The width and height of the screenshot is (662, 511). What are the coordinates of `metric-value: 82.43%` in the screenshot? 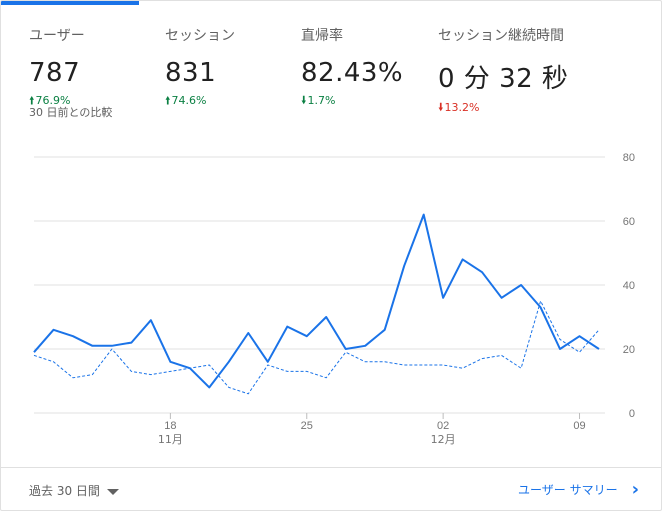 It's located at (352, 73).